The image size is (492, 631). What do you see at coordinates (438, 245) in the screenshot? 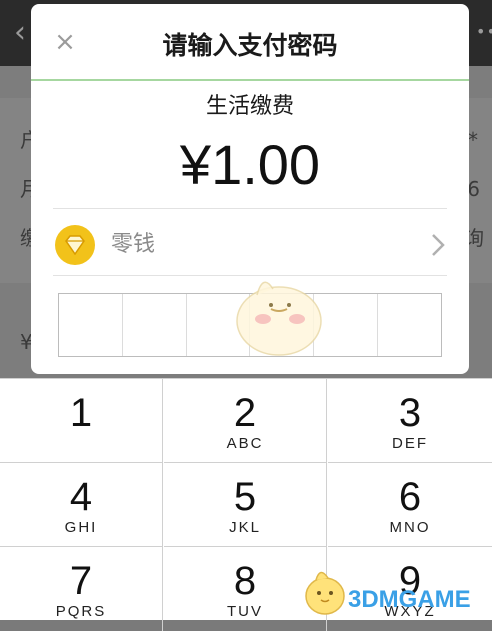
I see `chevron-right-icon` at bounding box center [438, 245].